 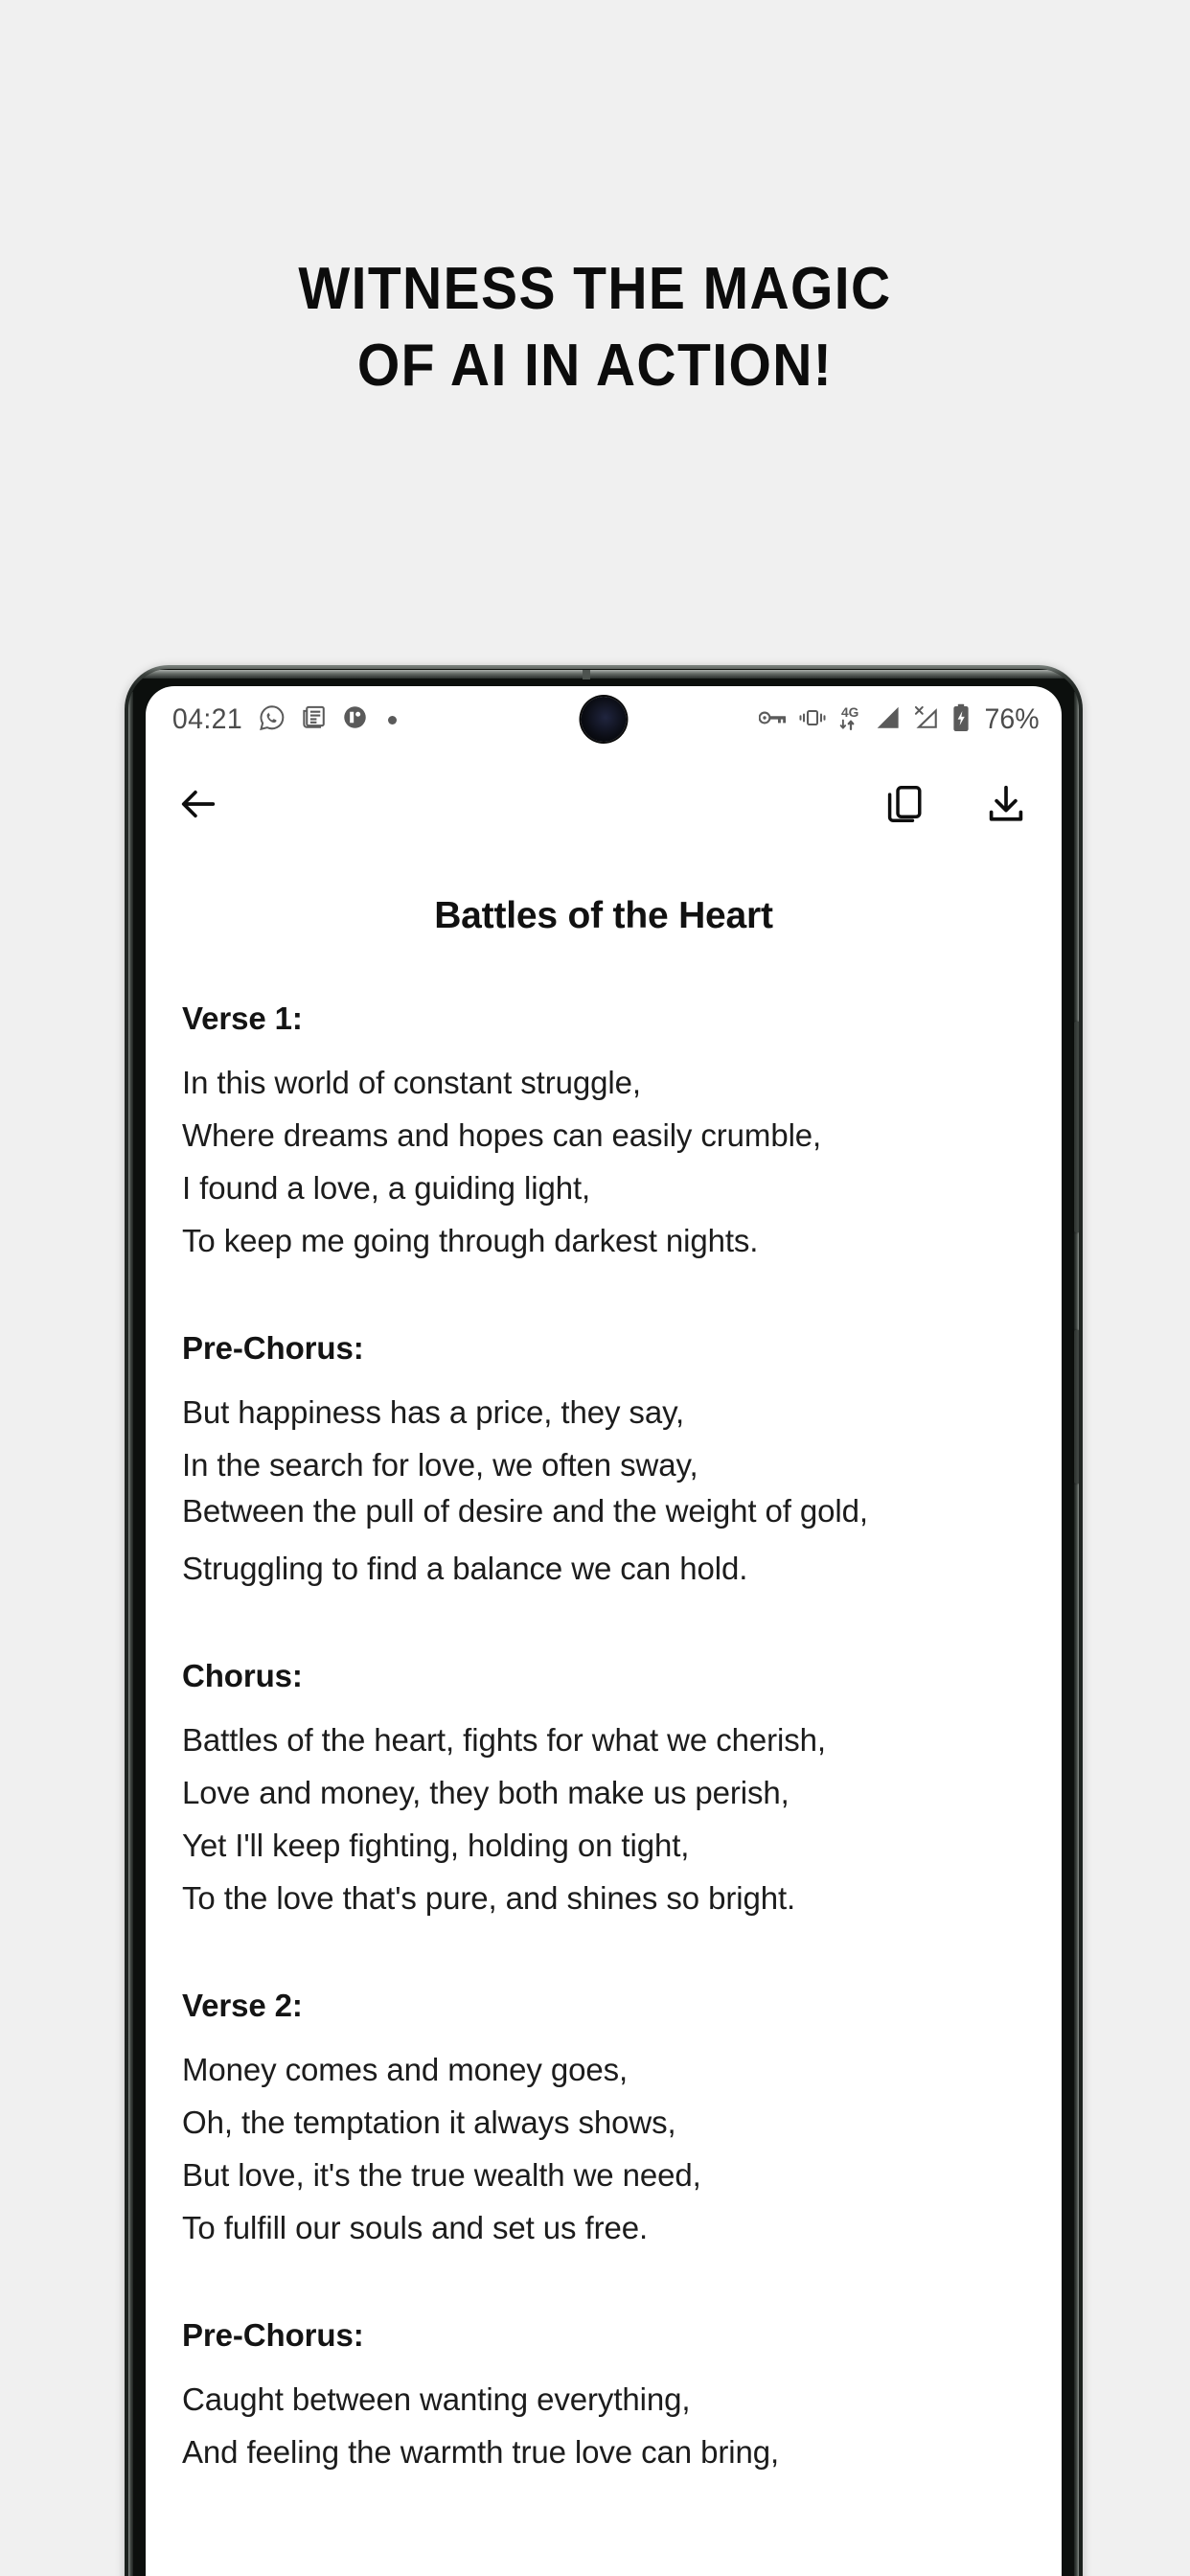 I want to click on status-bar: 04:21 4G 76%, so click(x=604, y=719).